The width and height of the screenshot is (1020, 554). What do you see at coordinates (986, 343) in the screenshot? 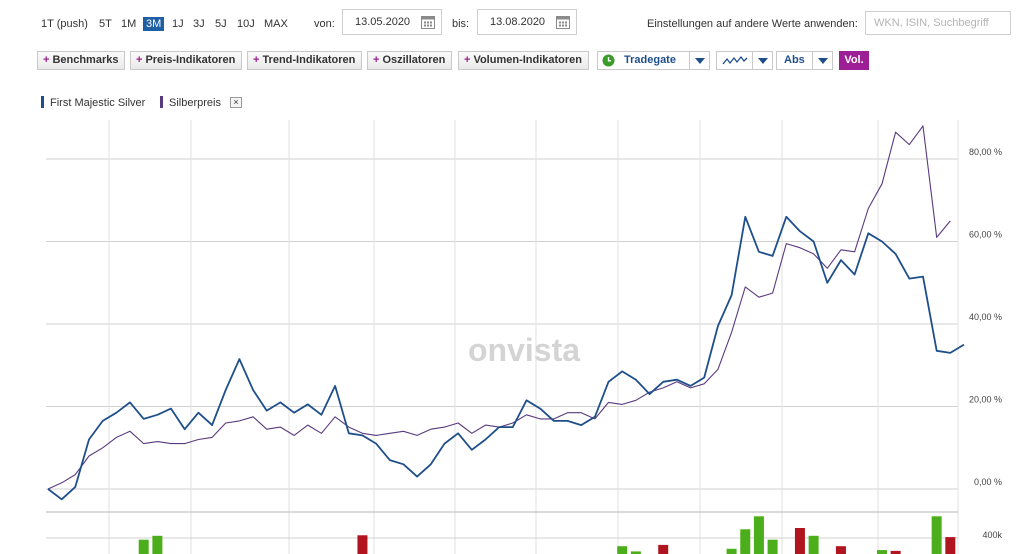
I see `y-axis-labels: 0,00 % 20,00 % 40,00 % 60,00 % 80,00 % 400k` at bounding box center [986, 343].